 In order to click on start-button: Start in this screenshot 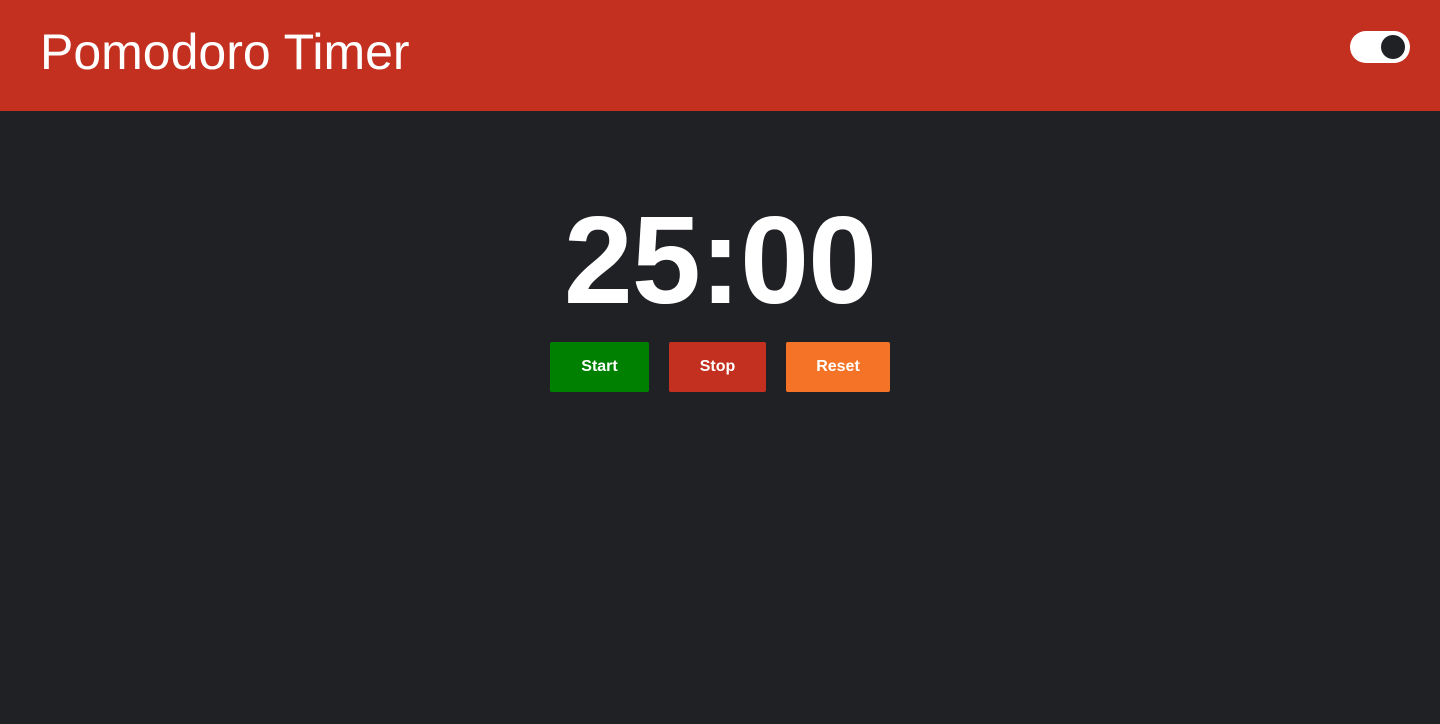, I will do `click(599, 367)`.